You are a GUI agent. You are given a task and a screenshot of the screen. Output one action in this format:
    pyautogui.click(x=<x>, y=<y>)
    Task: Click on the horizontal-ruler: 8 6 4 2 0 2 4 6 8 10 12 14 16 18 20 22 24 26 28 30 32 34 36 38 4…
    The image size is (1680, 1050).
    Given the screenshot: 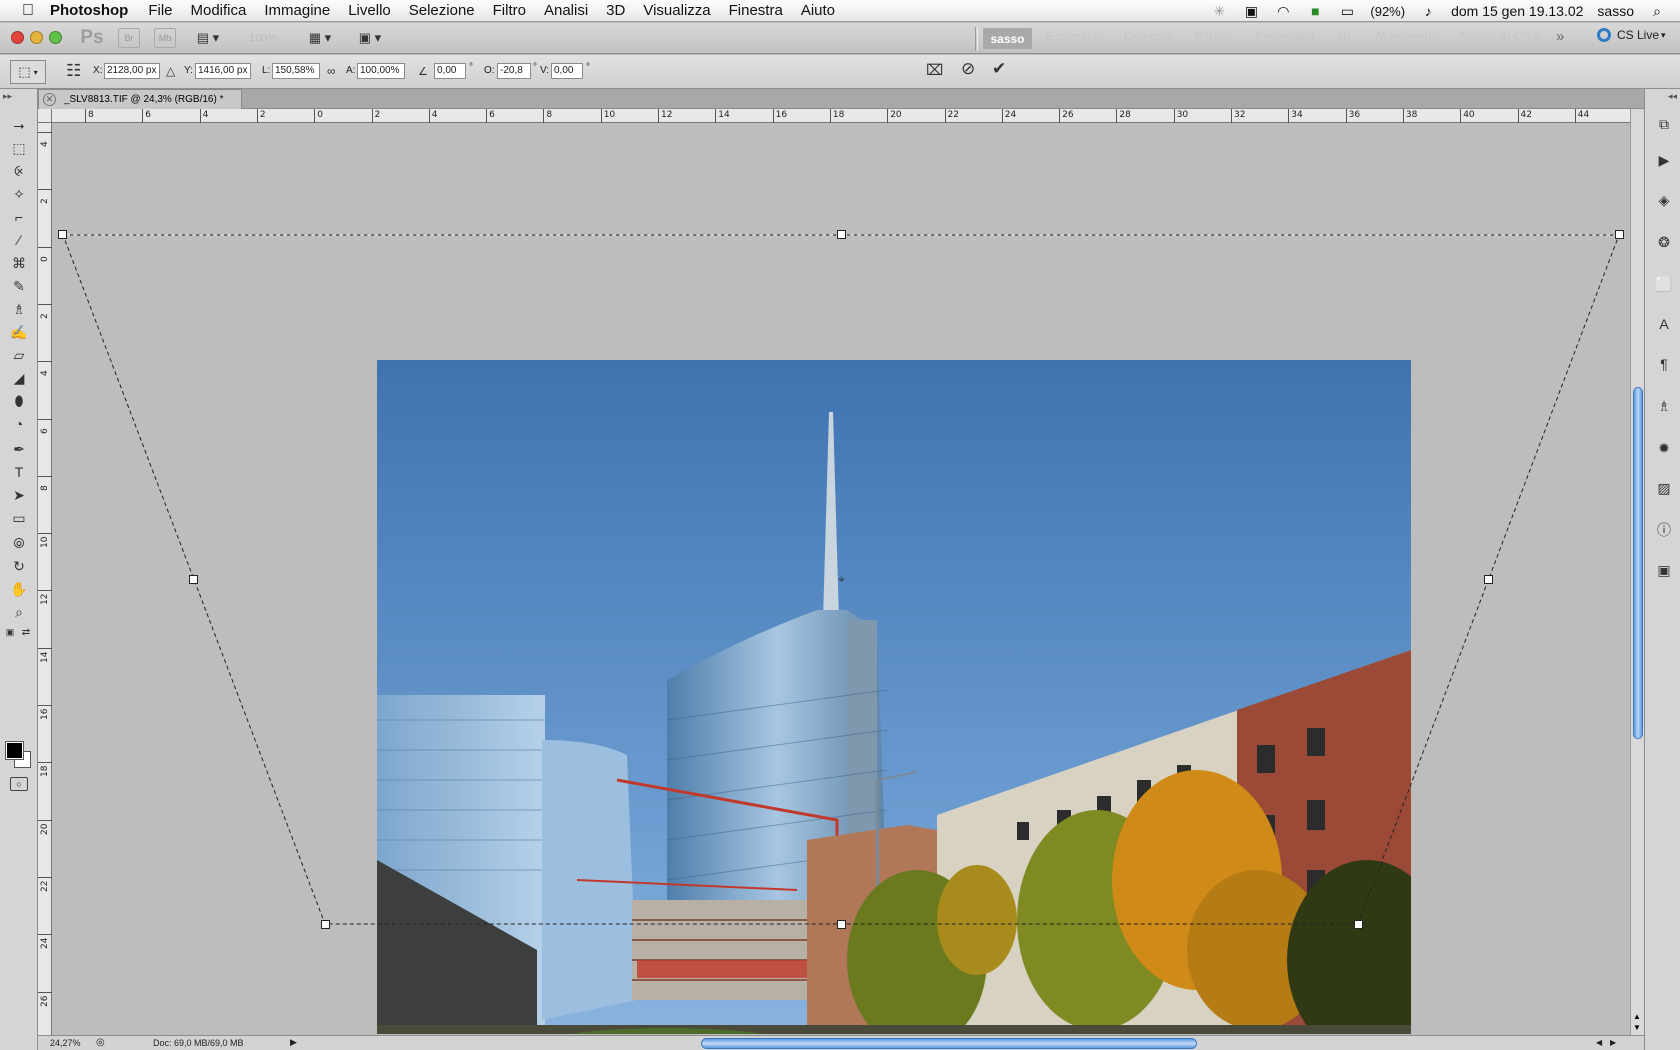 What is the action you would take?
    pyautogui.click(x=841, y=116)
    